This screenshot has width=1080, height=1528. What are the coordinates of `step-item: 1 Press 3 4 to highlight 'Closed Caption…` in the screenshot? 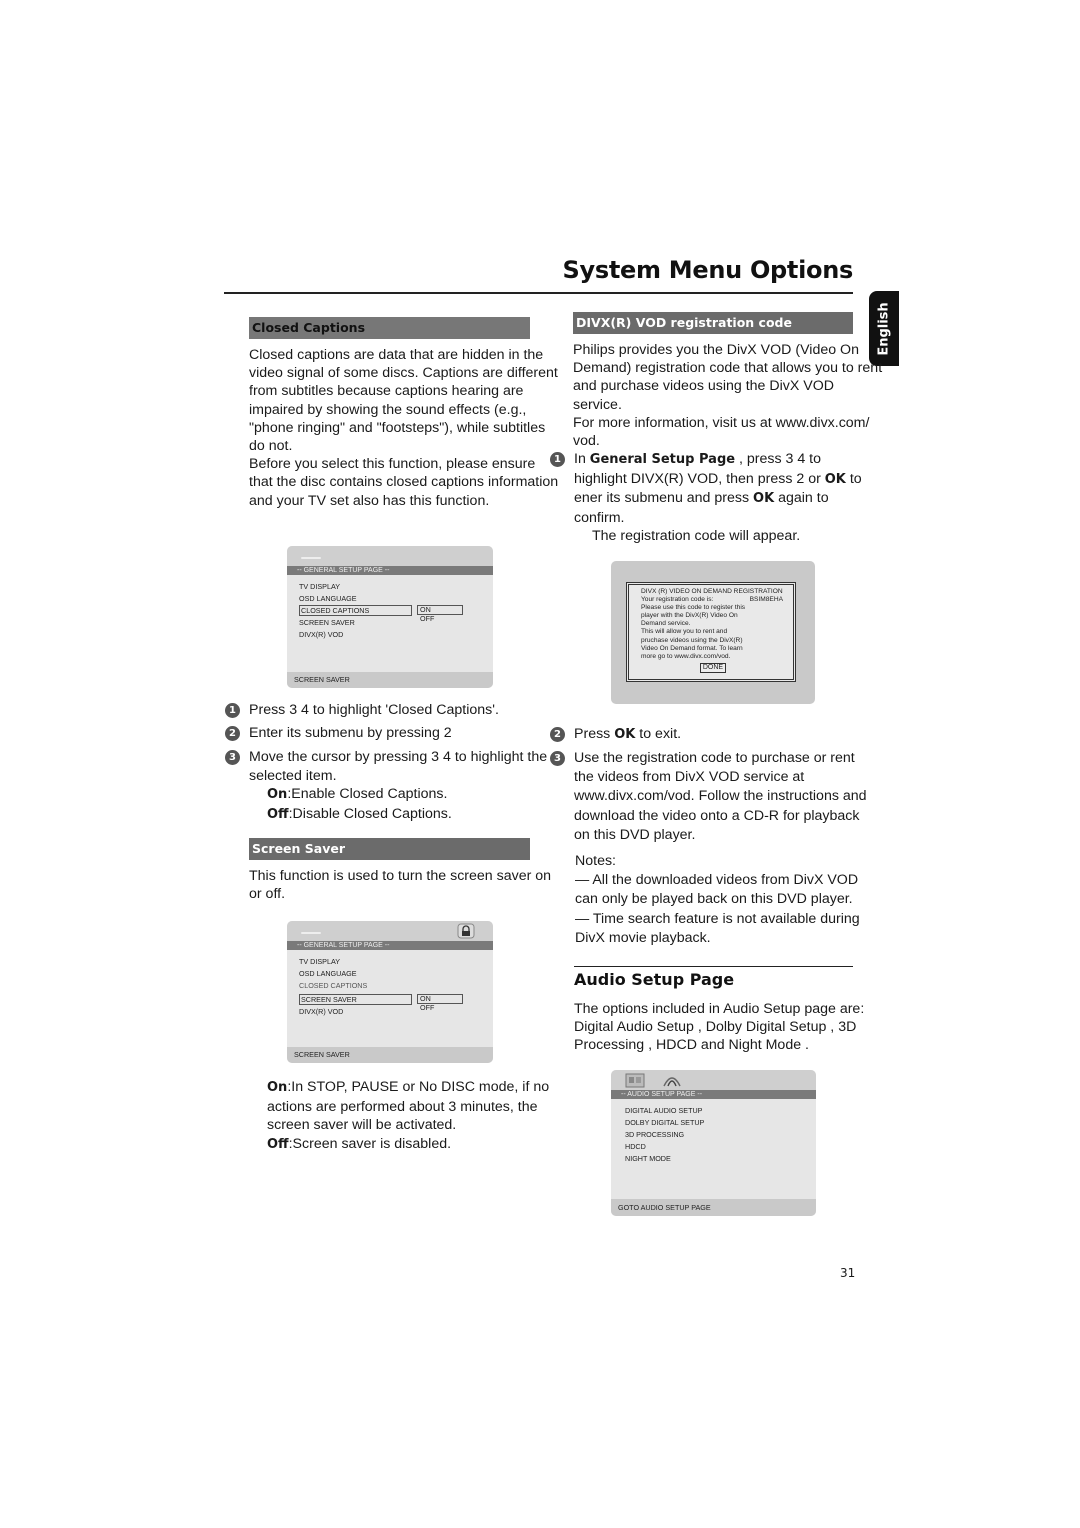 It's located at (392, 710).